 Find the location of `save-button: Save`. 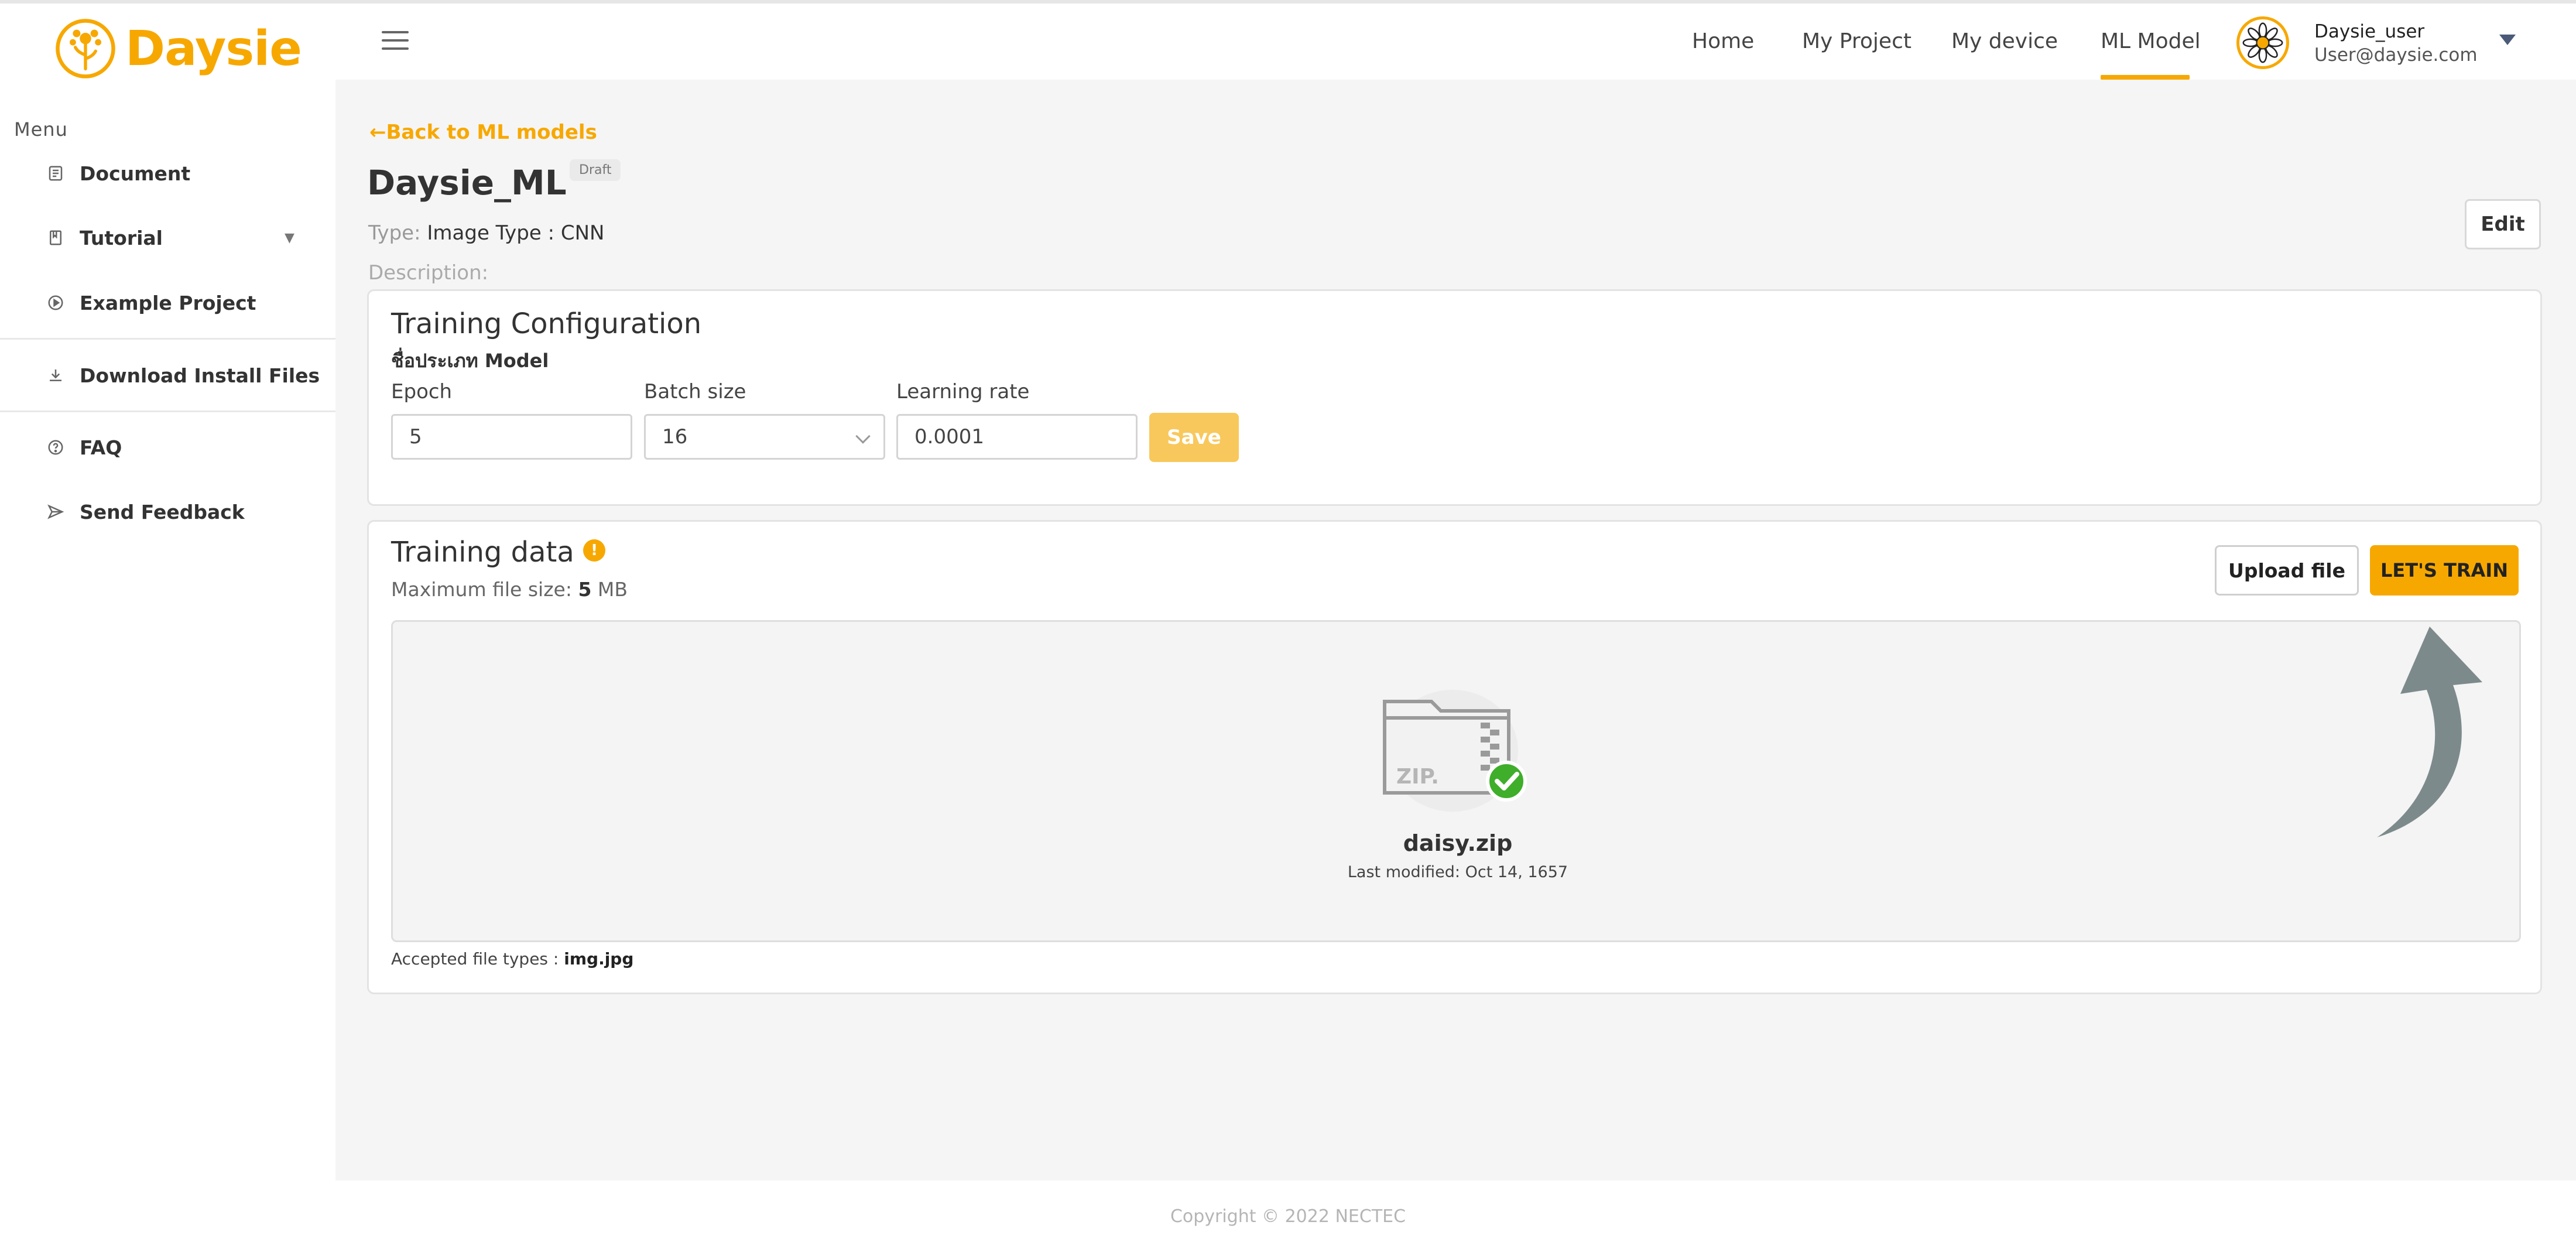

save-button: Save is located at coordinates (1194, 438).